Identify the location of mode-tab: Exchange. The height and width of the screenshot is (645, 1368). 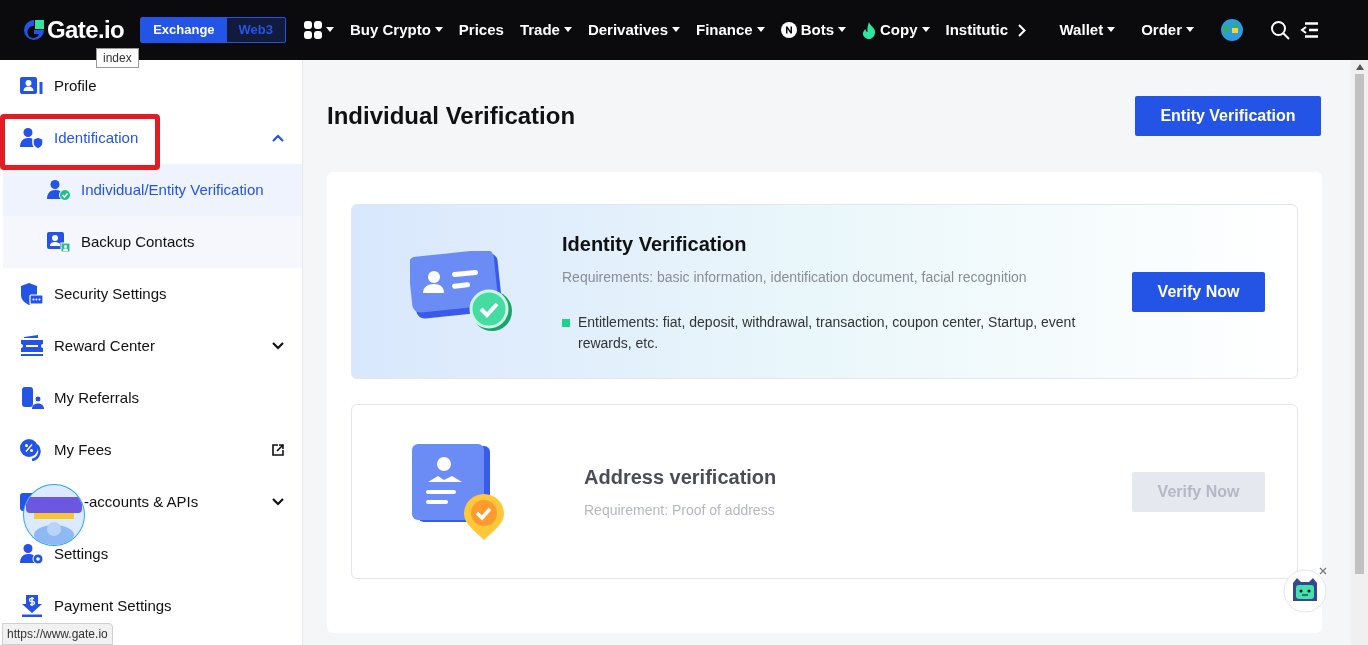
(184, 30).